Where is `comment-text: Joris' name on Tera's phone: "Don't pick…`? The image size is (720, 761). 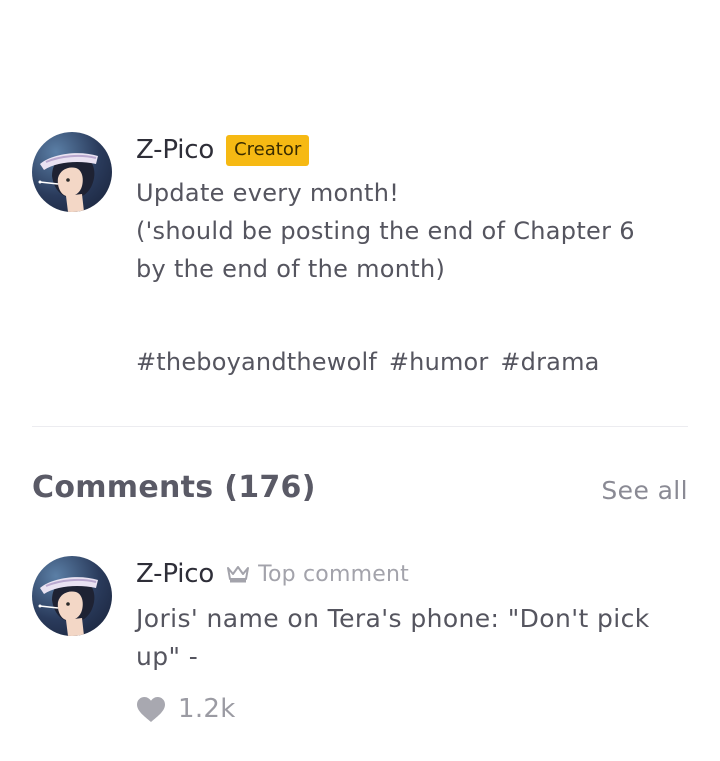 comment-text: Joris' name on Tera's phone: "Don't pick… is located at coordinates (412, 638).